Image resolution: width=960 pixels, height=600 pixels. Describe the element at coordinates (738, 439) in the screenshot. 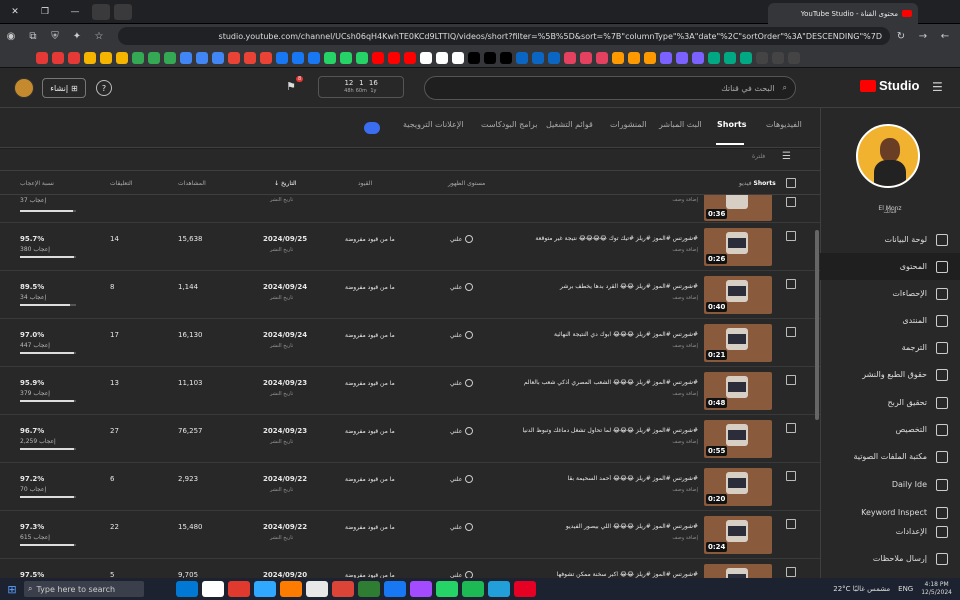

I see `video-thumbnail: 0:55` at that location.